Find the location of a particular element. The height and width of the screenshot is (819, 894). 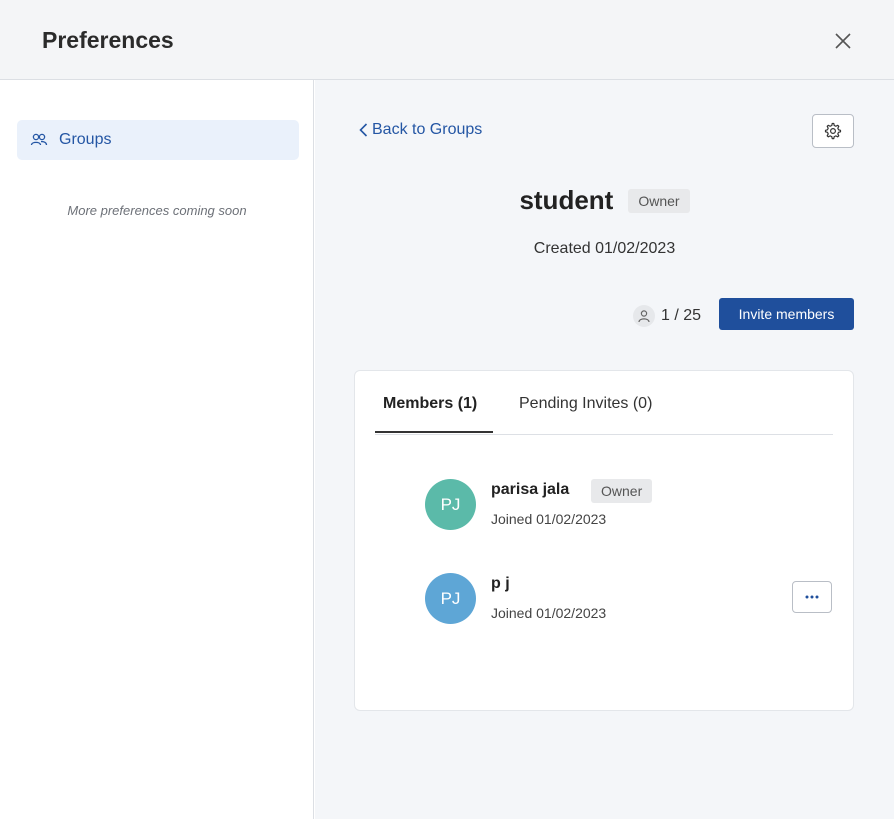

sidebar-note: More preferences coming soon is located at coordinates (157, 210).